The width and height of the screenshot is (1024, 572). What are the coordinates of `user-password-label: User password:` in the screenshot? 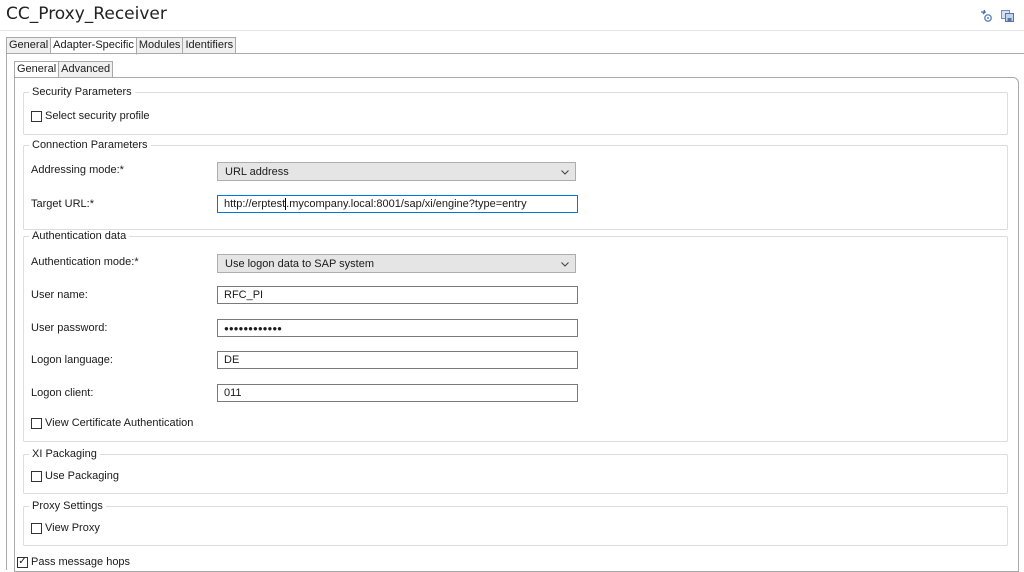 It's located at (69, 328).